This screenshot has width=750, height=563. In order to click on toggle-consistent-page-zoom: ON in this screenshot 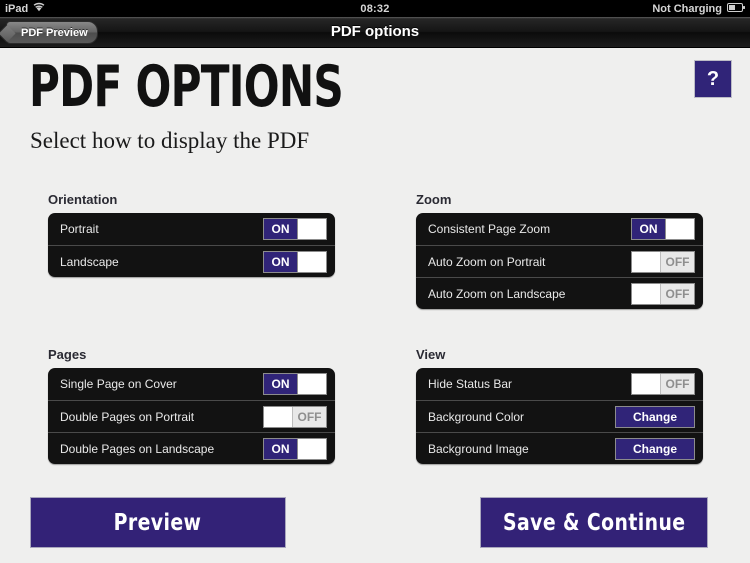, I will do `click(663, 229)`.